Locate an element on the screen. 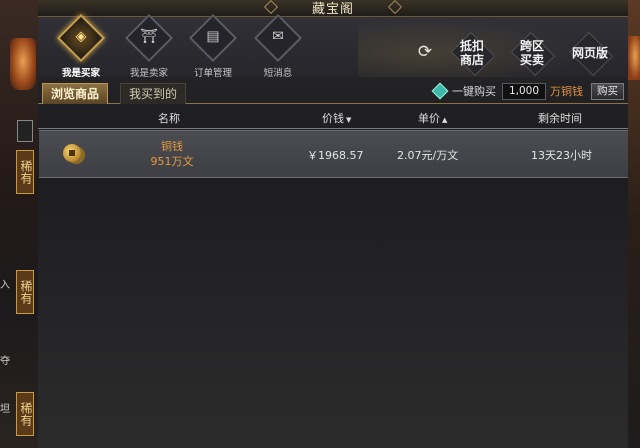  sort-down-icon: ▼ is located at coordinates (349, 120).